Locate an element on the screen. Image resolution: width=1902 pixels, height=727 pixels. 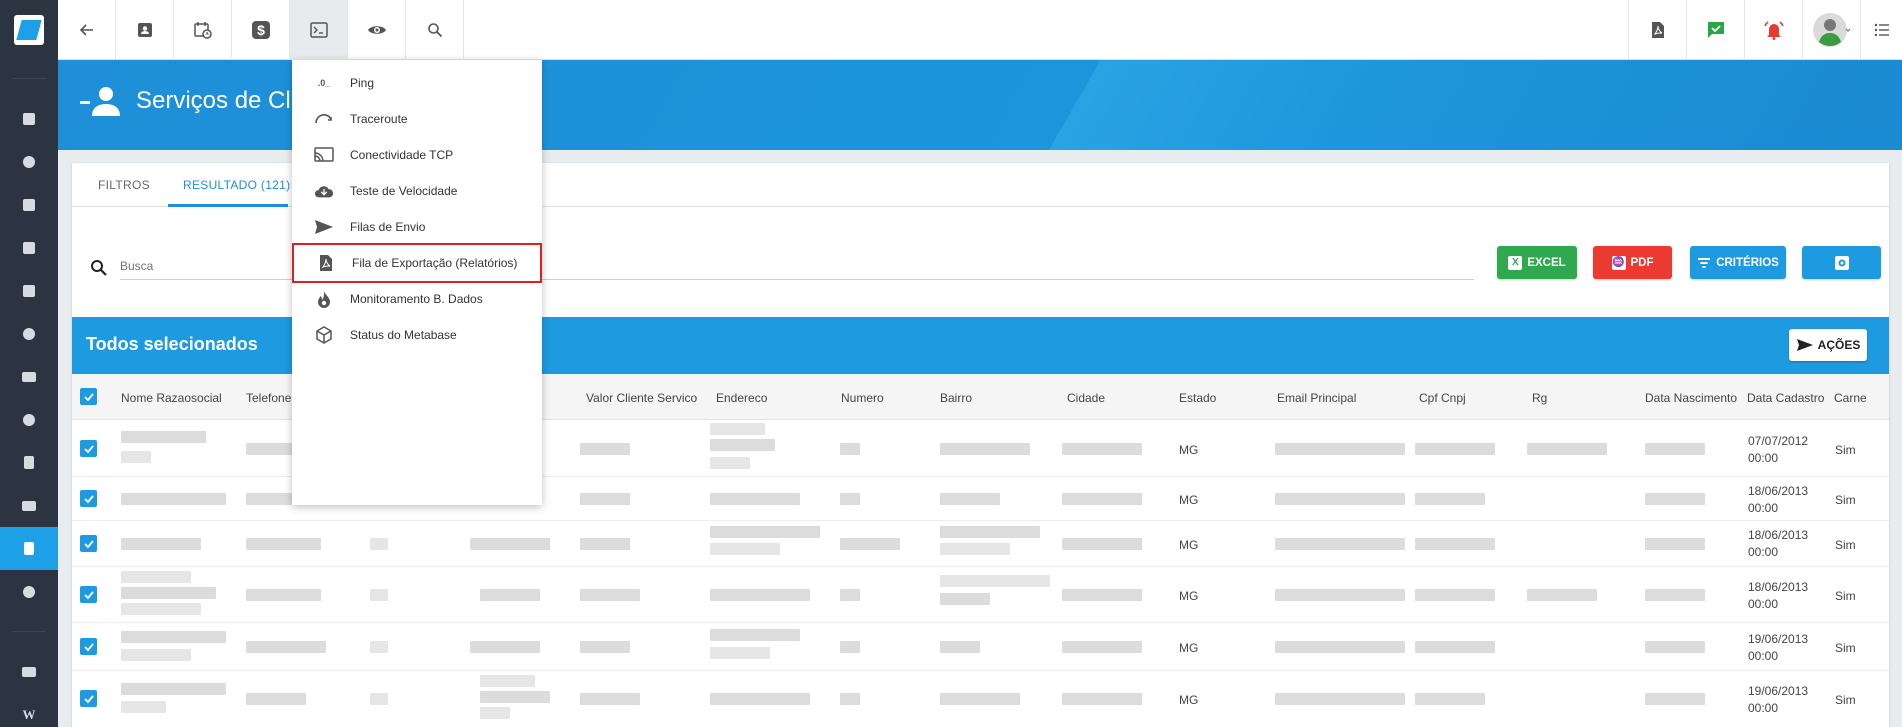
finance-button: $ is located at coordinates (261, 30).